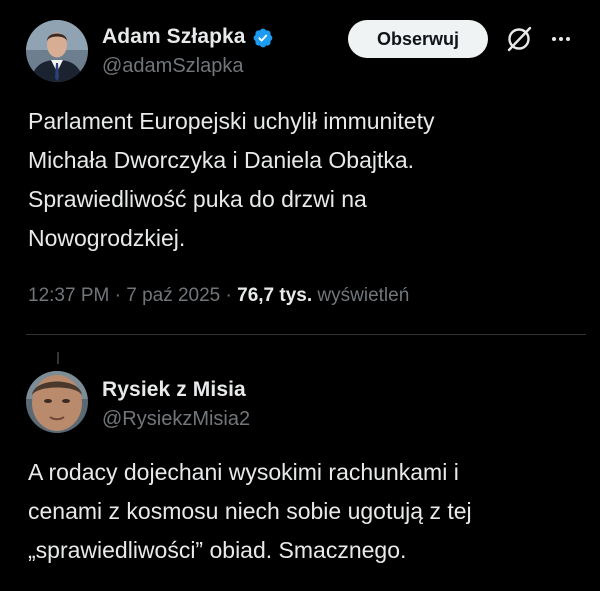 The width and height of the screenshot is (600, 591). I want to click on tweet-date: 7 paź 2025, so click(173, 295).